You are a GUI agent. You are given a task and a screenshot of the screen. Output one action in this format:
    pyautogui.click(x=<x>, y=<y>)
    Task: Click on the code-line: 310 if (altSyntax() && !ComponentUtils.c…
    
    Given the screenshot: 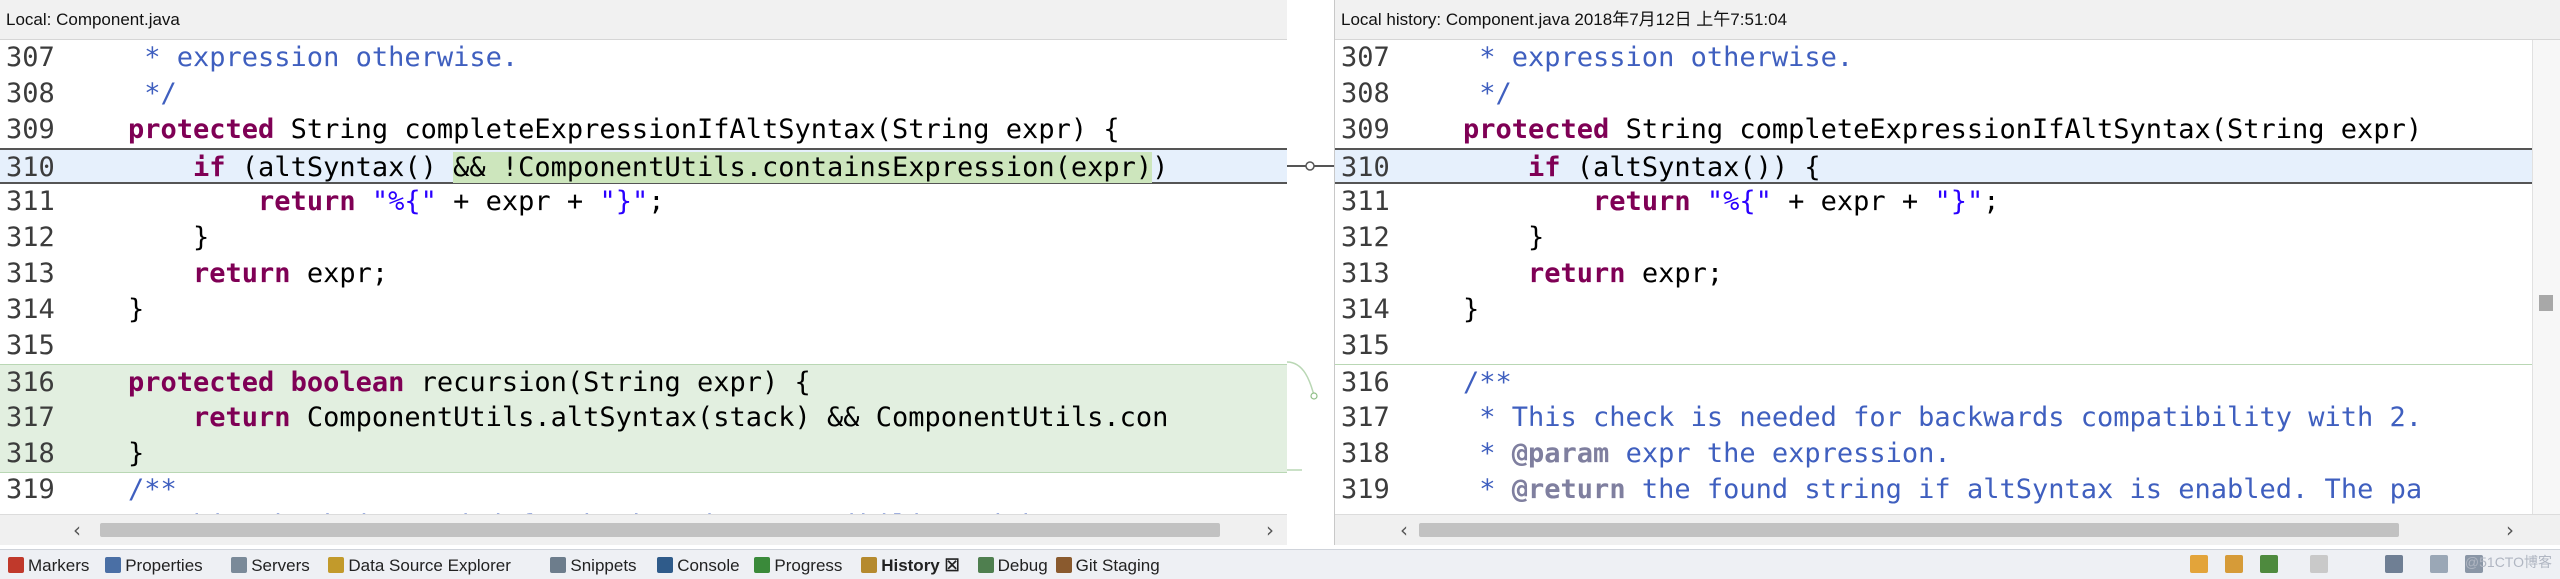 What is the action you would take?
    pyautogui.click(x=643, y=166)
    